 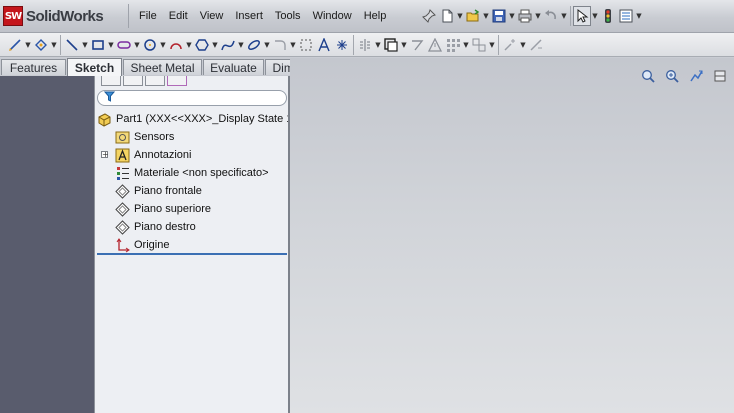 I want to click on slot-icon, so click(x=124, y=45).